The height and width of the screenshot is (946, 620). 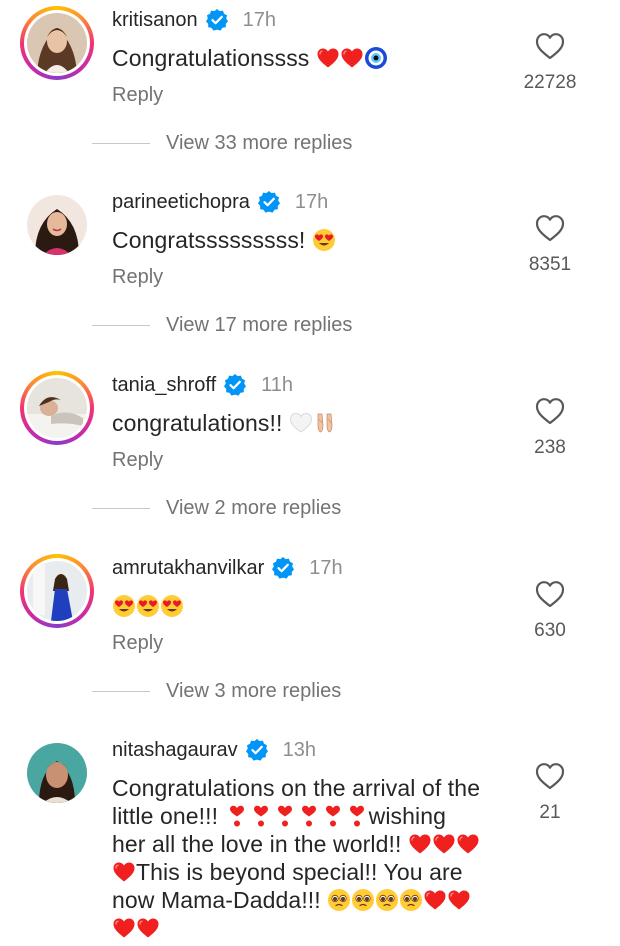 What do you see at coordinates (188, 568) in the screenshot?
I see `comment-username: amrutakhanvilkar` at bounding box center [188, 568].